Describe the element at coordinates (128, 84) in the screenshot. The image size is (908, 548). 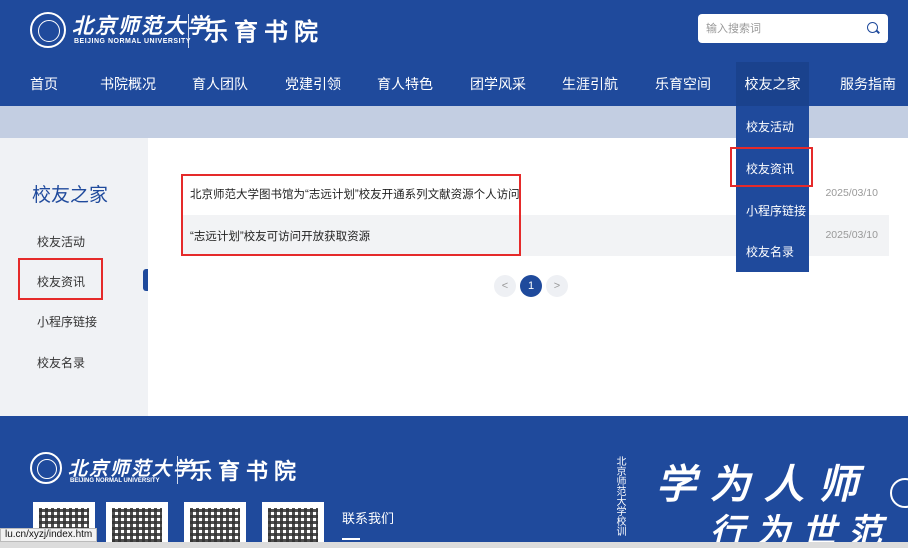
I see `nav-item-overview: 书院概况` at that location.